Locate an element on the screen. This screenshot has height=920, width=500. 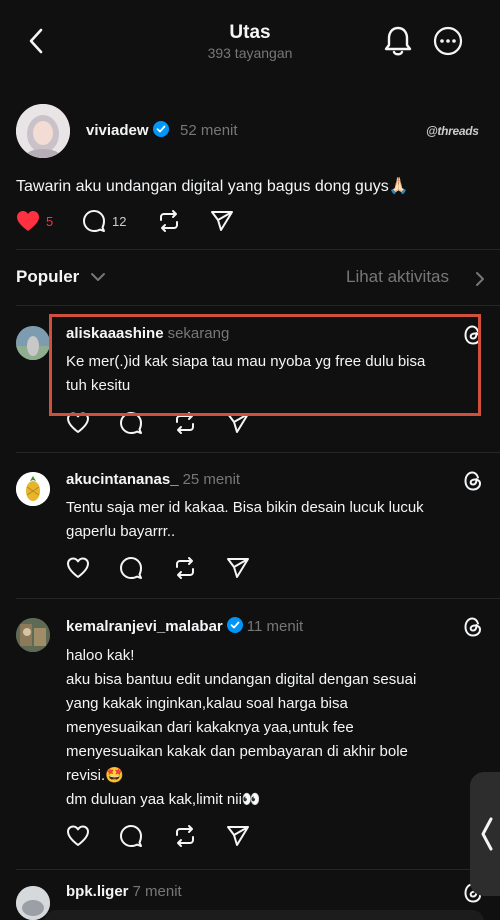
view-count: 393 tayangan is located at coordinates (250, 53).